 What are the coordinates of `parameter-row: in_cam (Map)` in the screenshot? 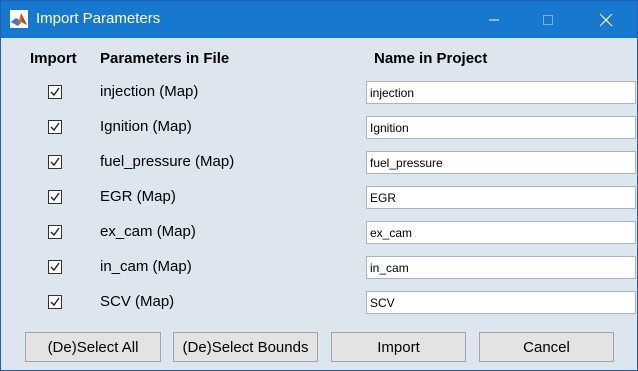 It's located at (319, 268).